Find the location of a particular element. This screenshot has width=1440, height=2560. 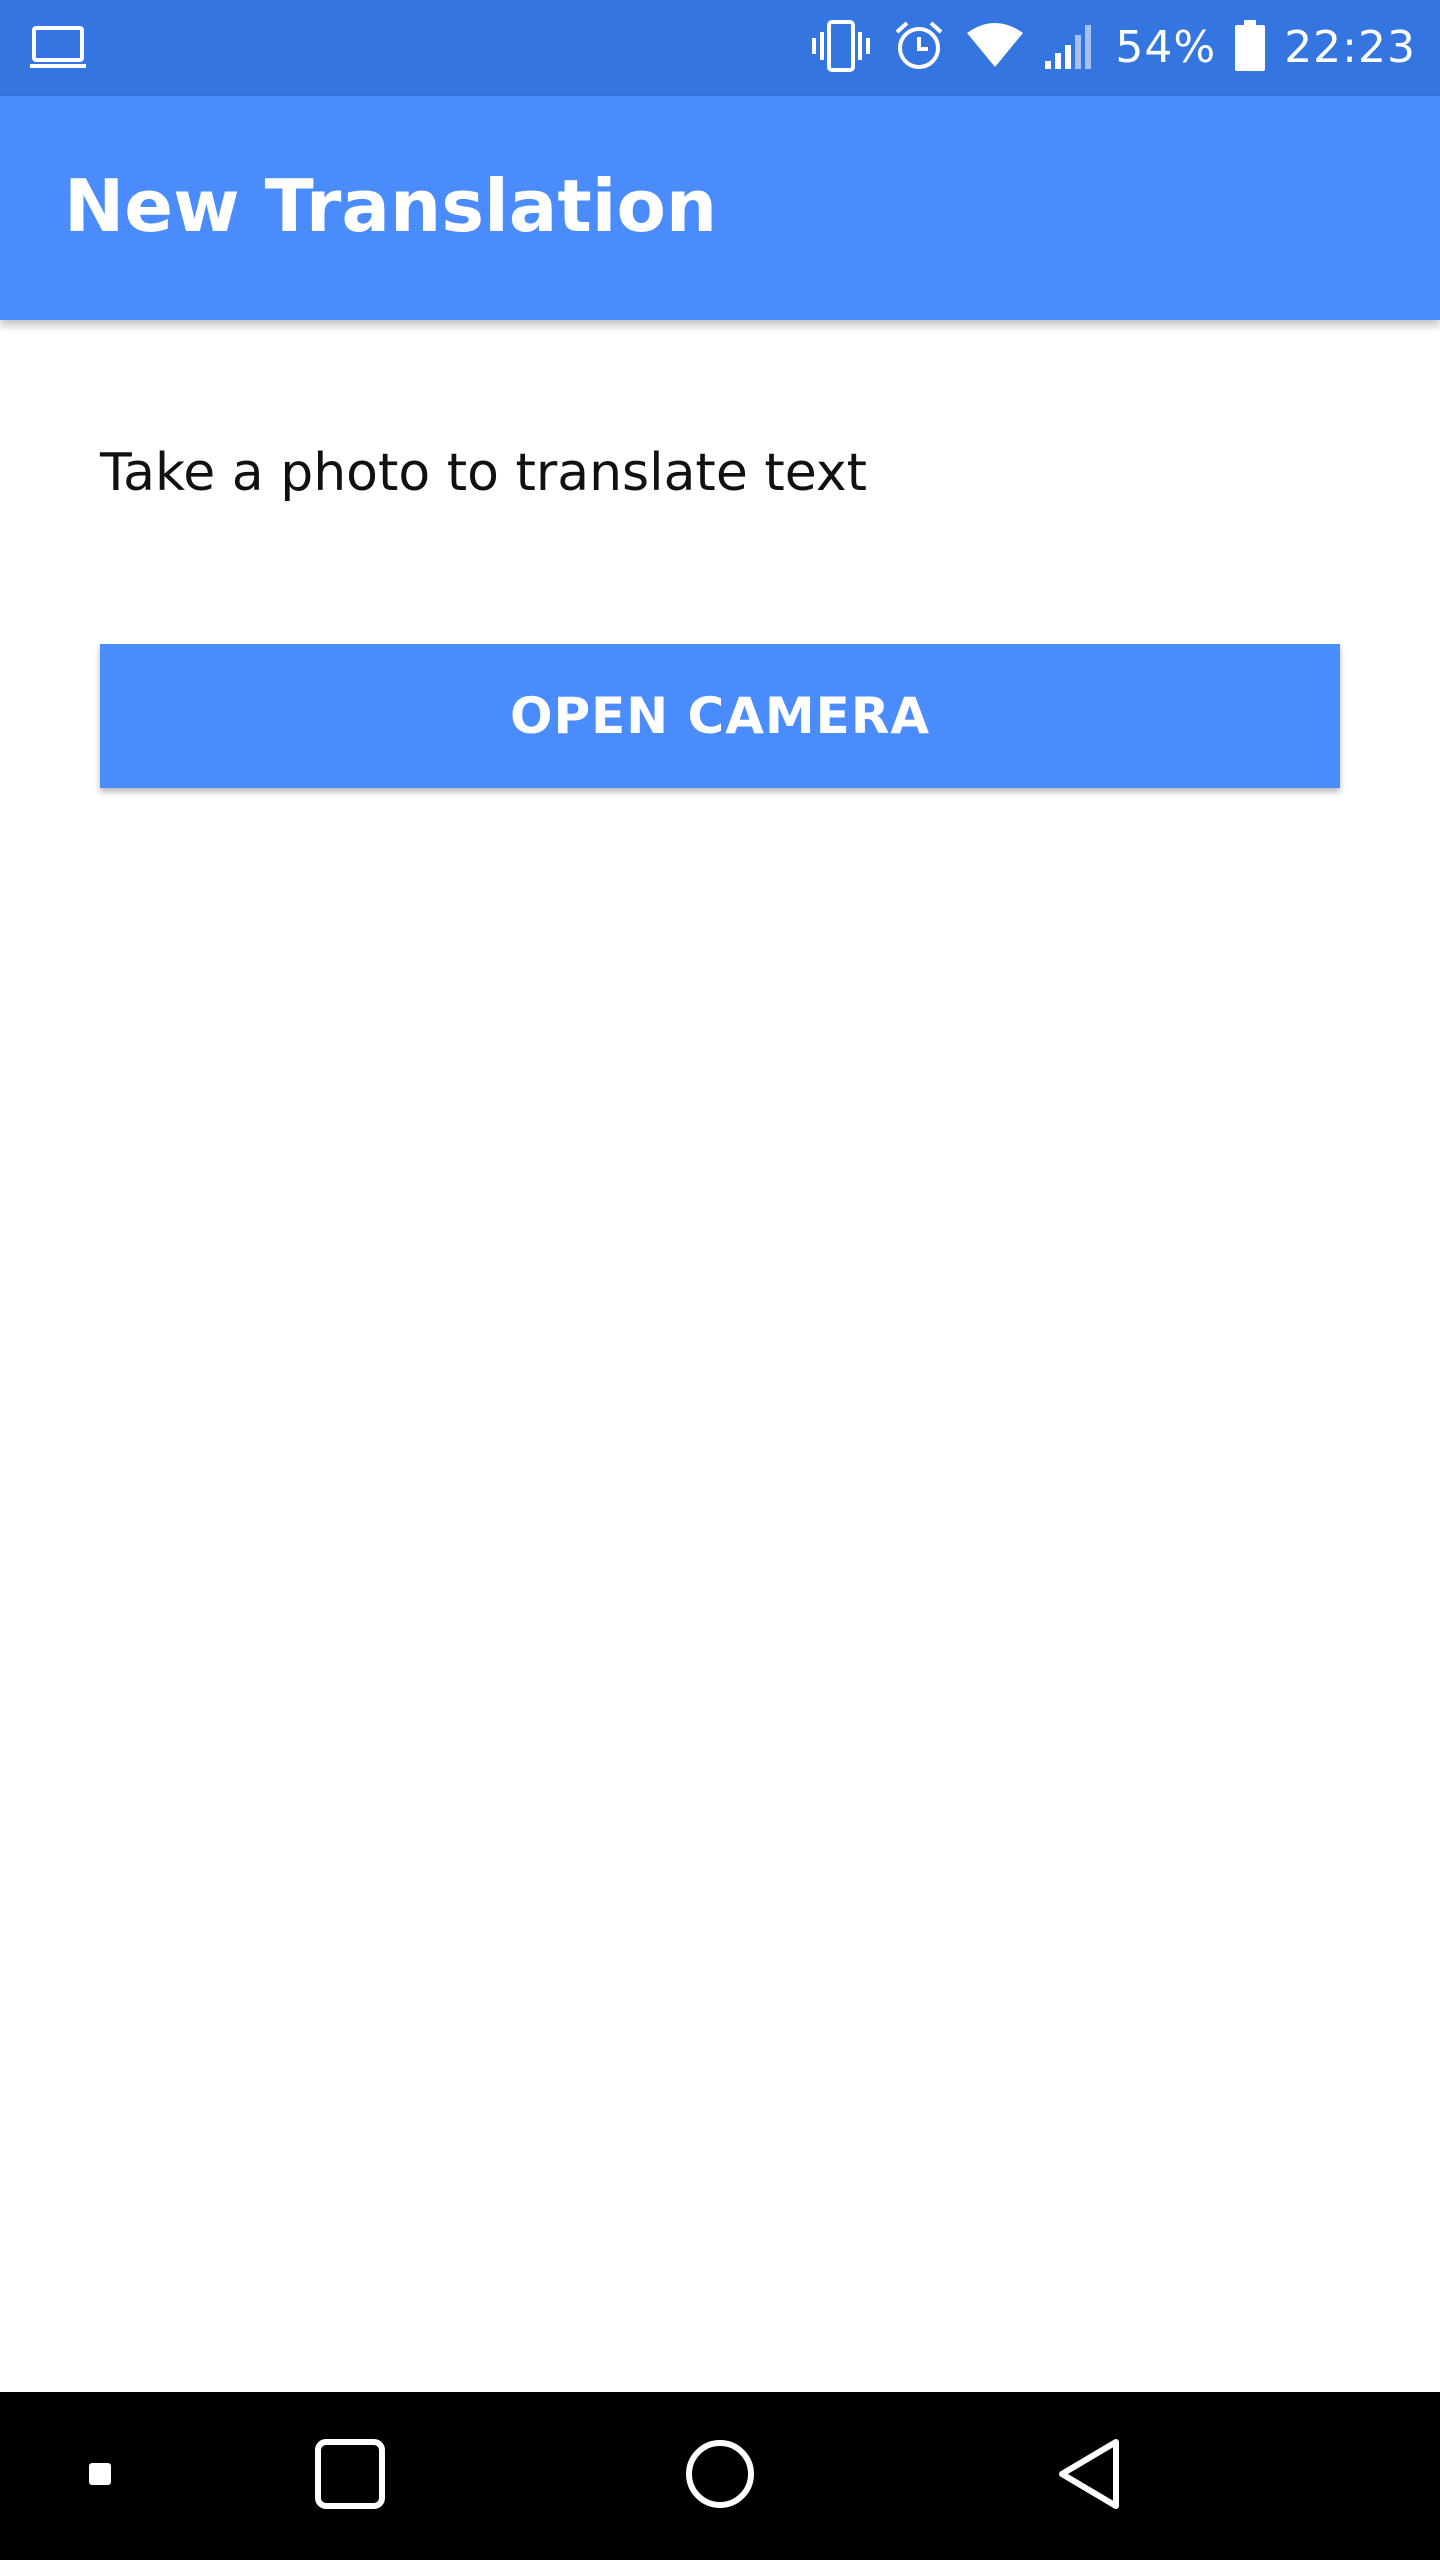

menu-dot-button is located at coordinates (100, 2476).